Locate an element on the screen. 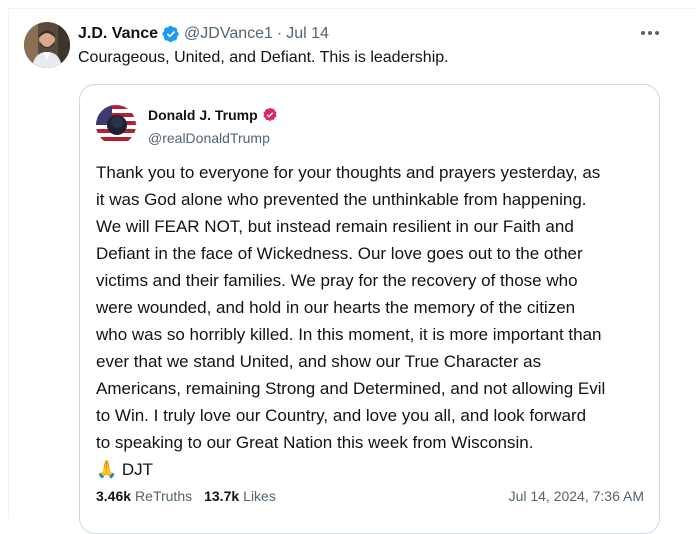  likes-stat: 13.7k Likes is located at coordinates (240, 496).